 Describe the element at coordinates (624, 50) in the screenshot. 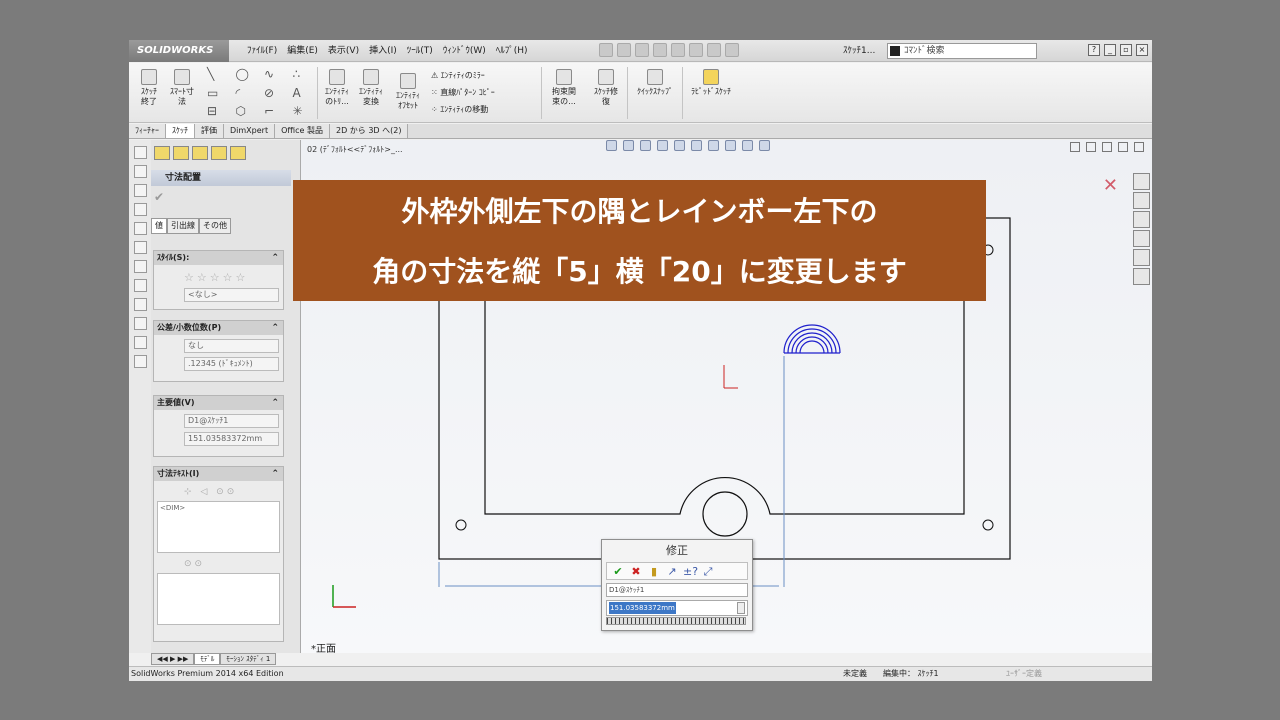

I see `open-icon` at that location.